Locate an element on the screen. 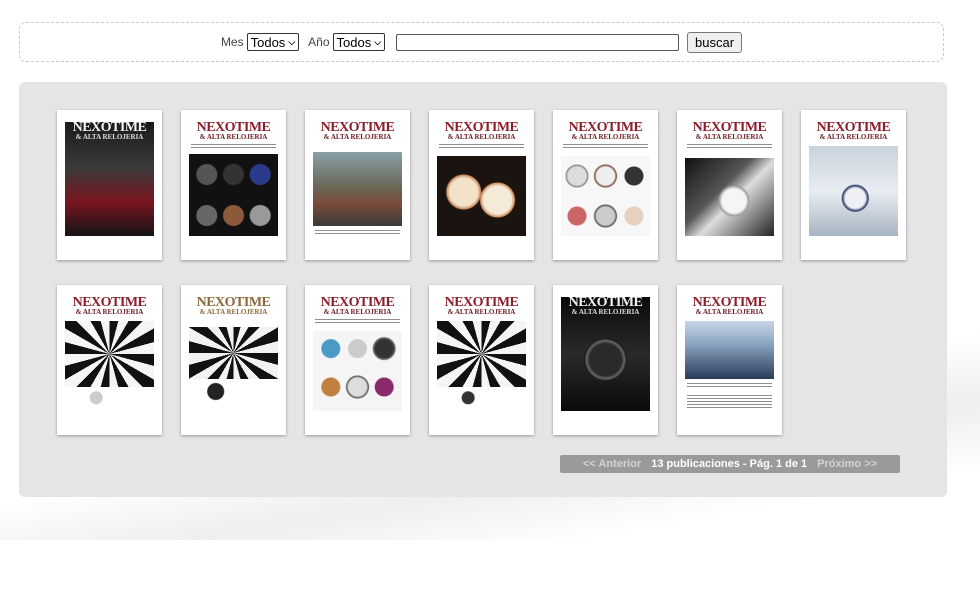  month-label: Mes is located at coordinates (232, 42).